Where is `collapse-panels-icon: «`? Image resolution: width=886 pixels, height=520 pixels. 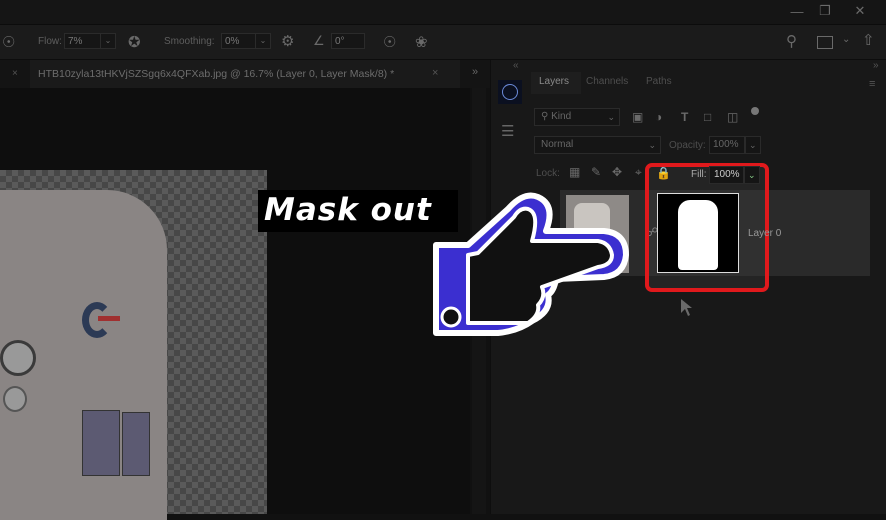
collapse-panels-icon: « is located at coordinates (516, 65).